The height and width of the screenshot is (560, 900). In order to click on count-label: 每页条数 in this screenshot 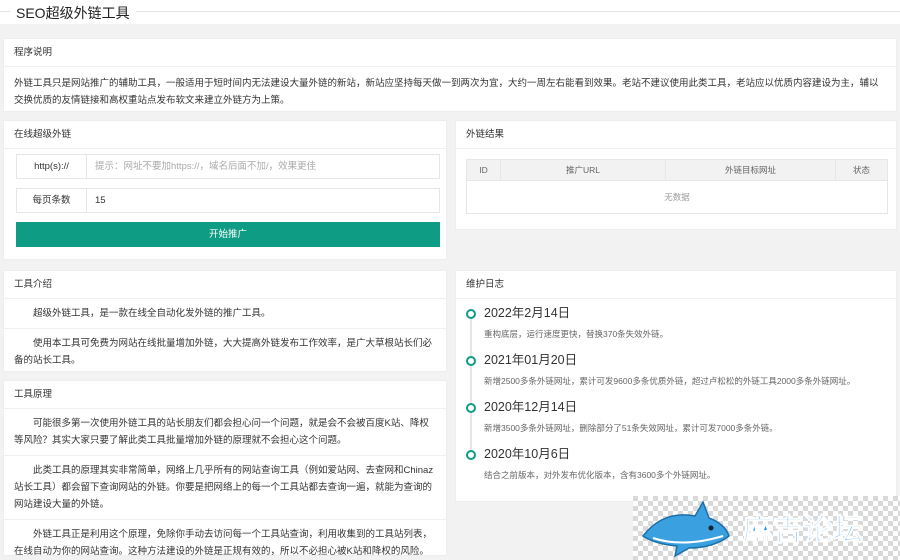, I will do `click(52, 200)`.